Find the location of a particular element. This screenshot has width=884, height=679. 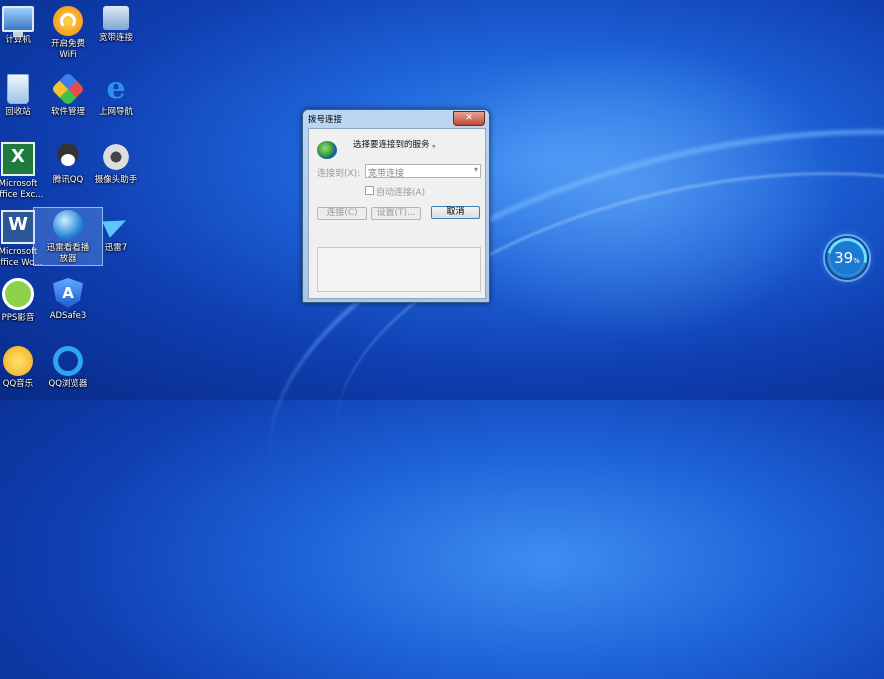

dialog-title: 拨号连接 is located at coordinates (325, 120).